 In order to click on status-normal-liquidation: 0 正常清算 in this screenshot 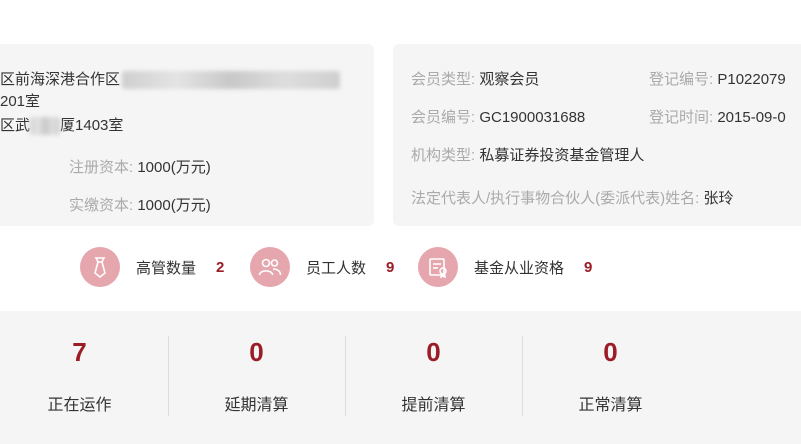, I will do `click(610, 377)`.